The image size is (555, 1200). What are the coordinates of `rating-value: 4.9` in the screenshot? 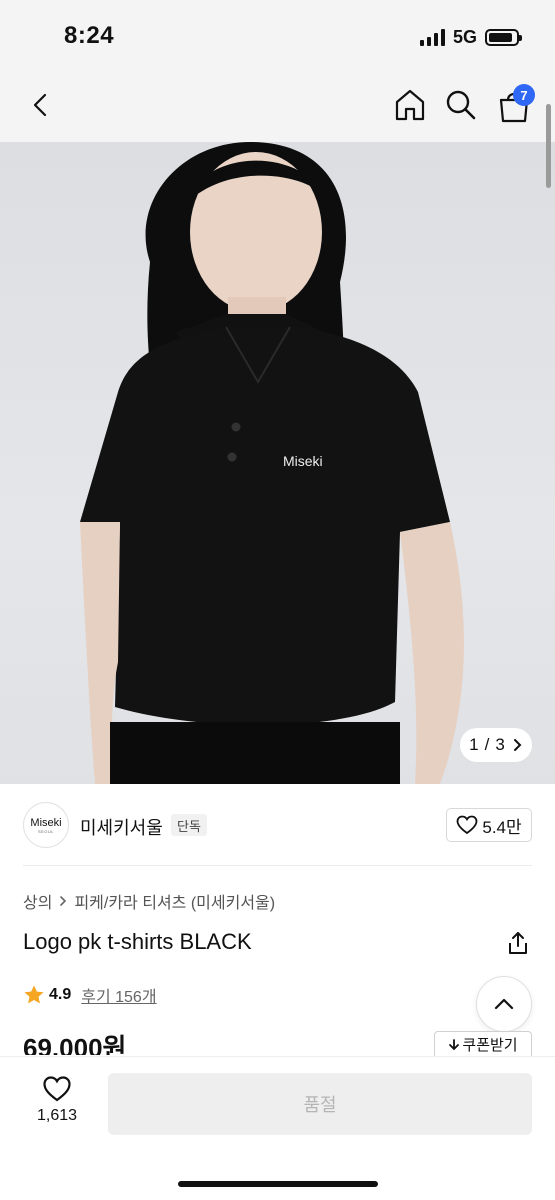 It's located at (60, 994).